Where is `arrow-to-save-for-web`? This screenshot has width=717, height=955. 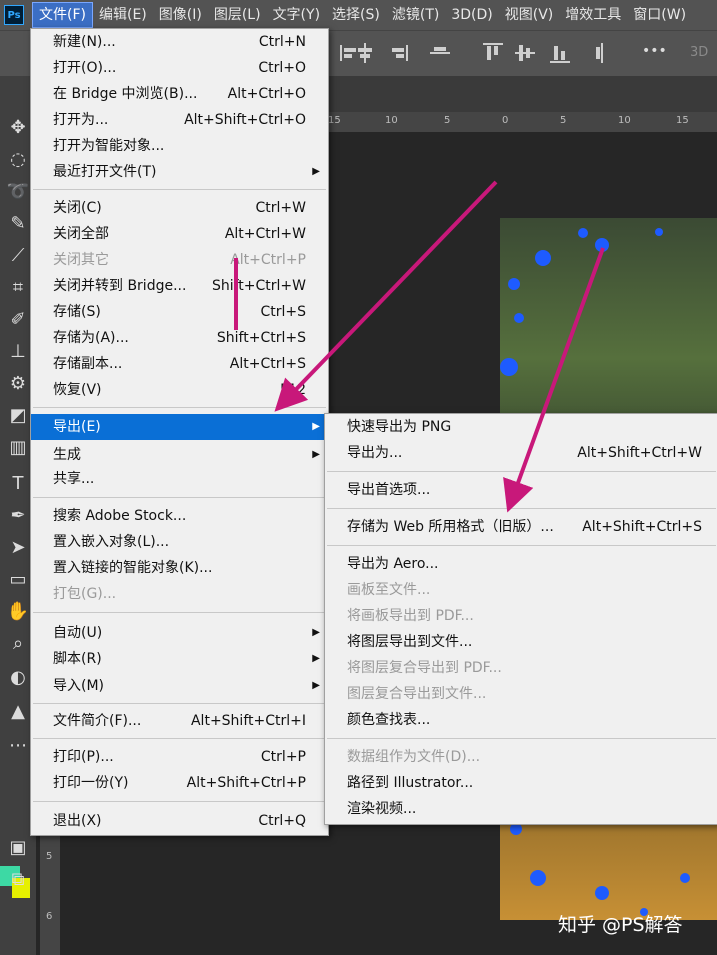 arrow-to-save-for-web is located at coordinates (554, 380).